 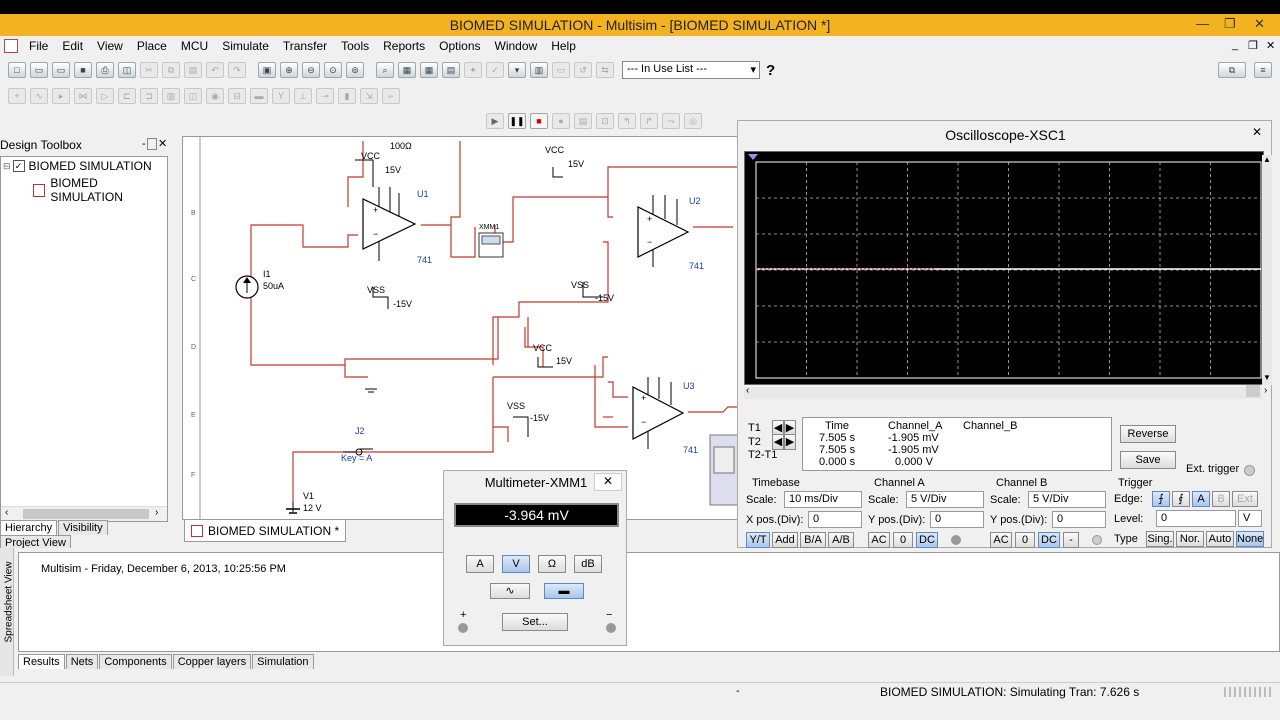 What do you see at coordinates (561, 121) in the screenshot?
I see `step-icon: ●` at bounding box center [561, 121].